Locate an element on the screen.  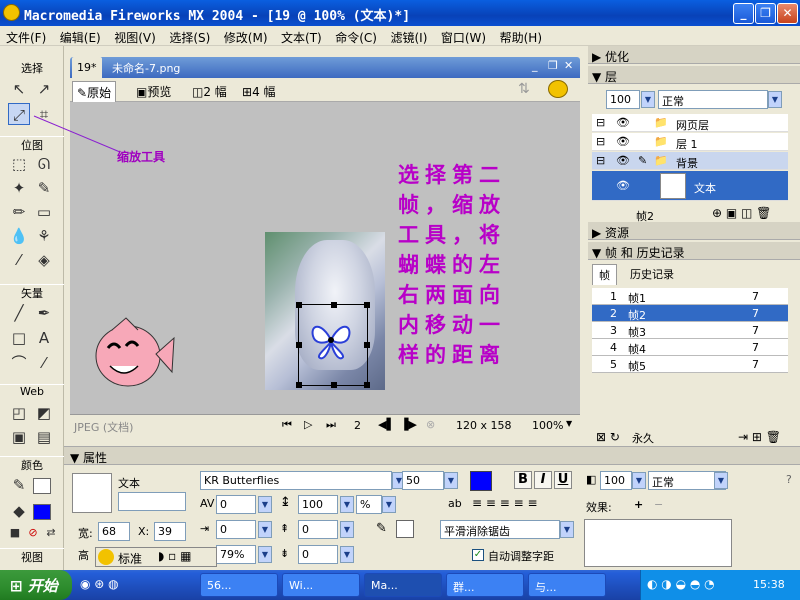
handle-mr is located at coordinates (367, 345).